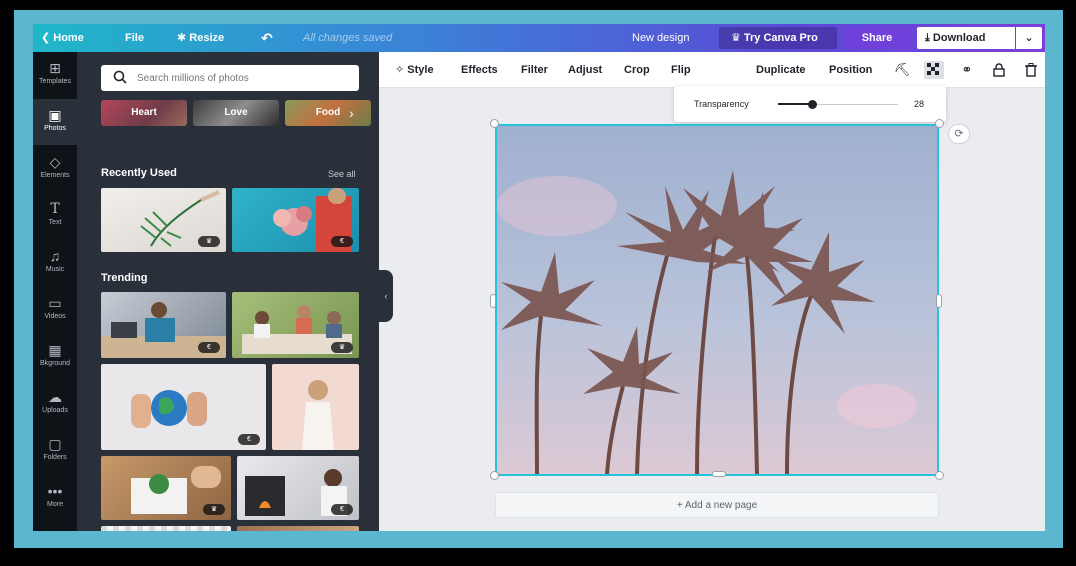 The image size is (1076, 566). Describe the element at coordinates (55, 303) in the screenshot. I see `videos-icon: ▭` at that location.